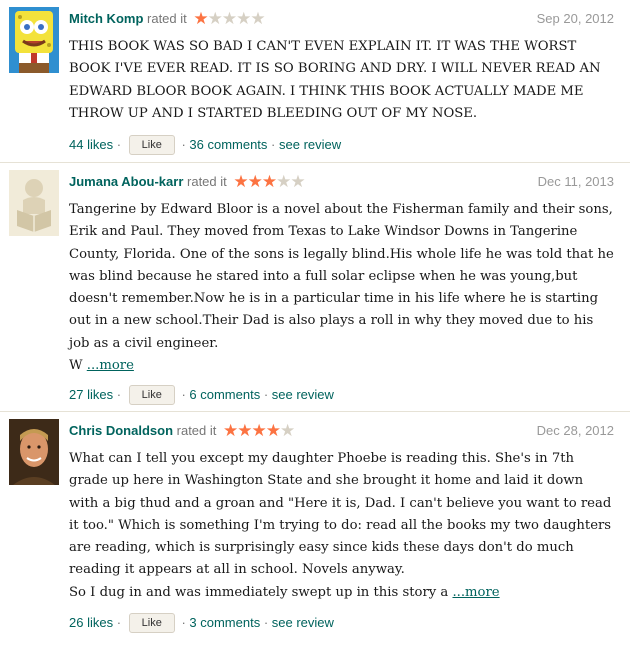 This screenshot has height=646, width=630. What do you see at coordinates (224, 394) in the screenshot?
I see `comments-link: 6 comments` at bounding box center [224, 394].